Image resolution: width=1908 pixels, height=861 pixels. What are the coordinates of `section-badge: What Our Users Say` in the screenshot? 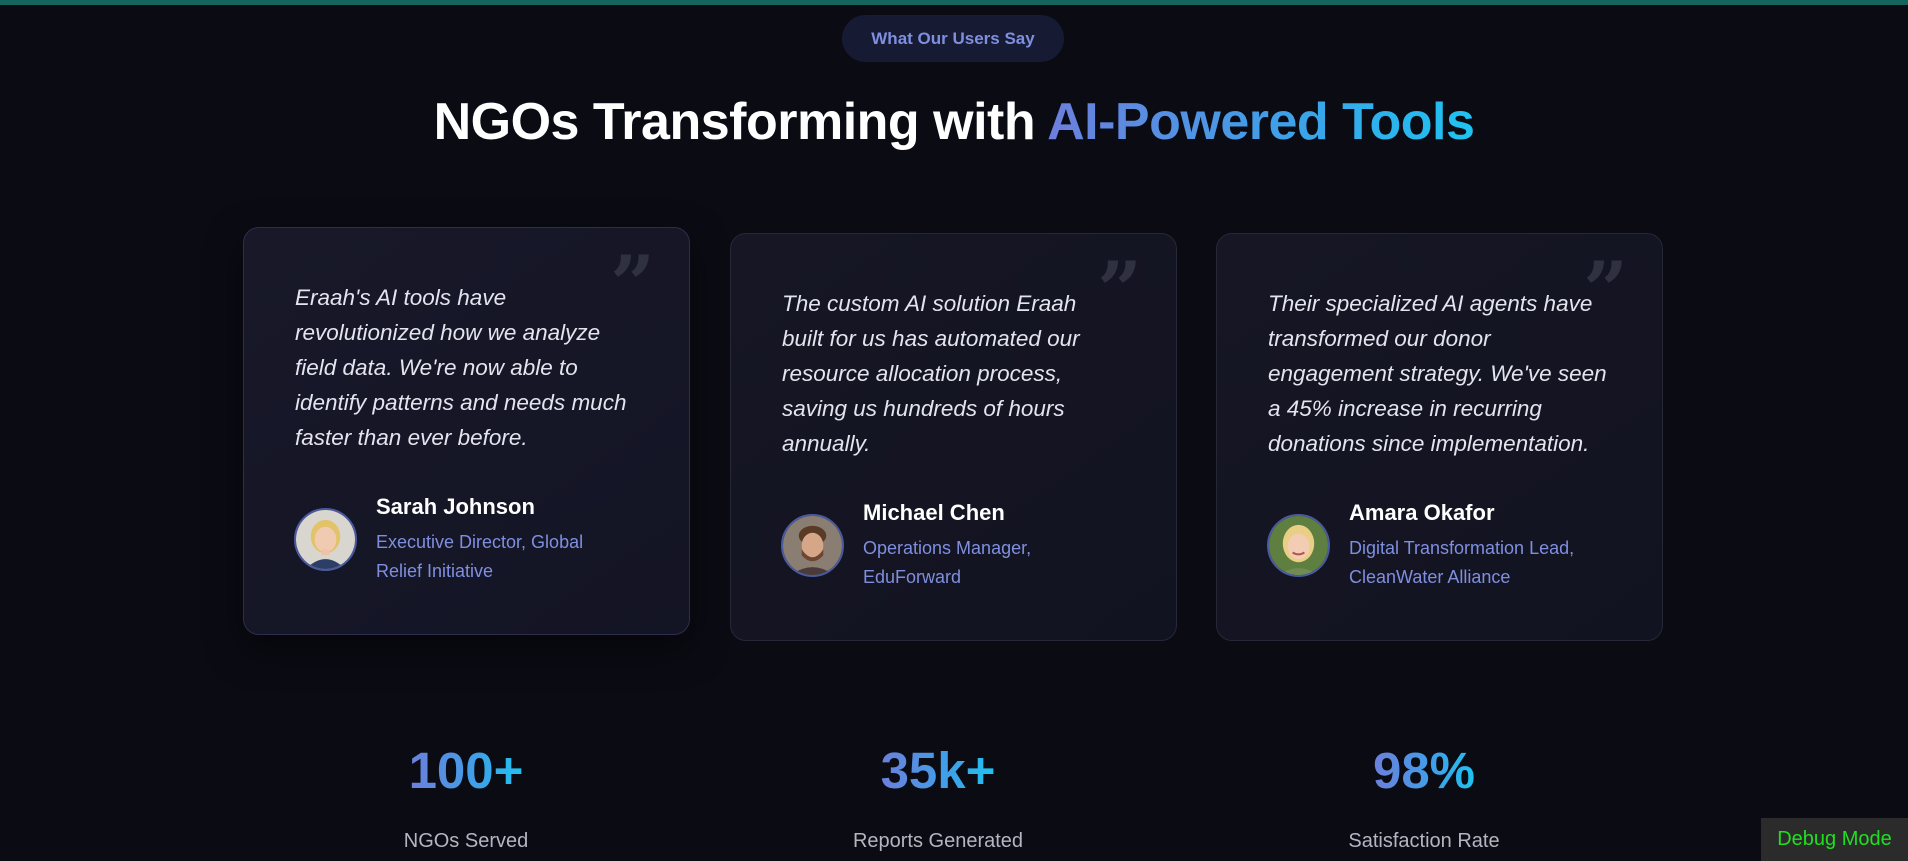 It's located at (953, 38).